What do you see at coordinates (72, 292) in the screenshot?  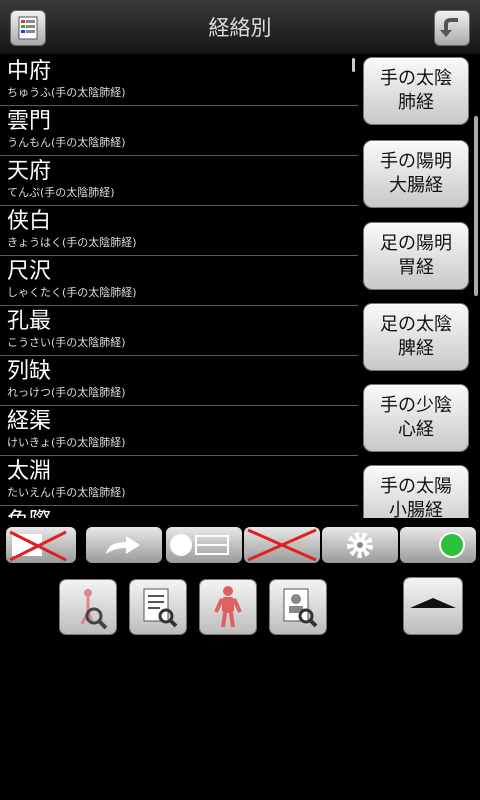 I see `point-reading: しゃくたく(手の太陰肺経)` at bounding box center [72, 292].